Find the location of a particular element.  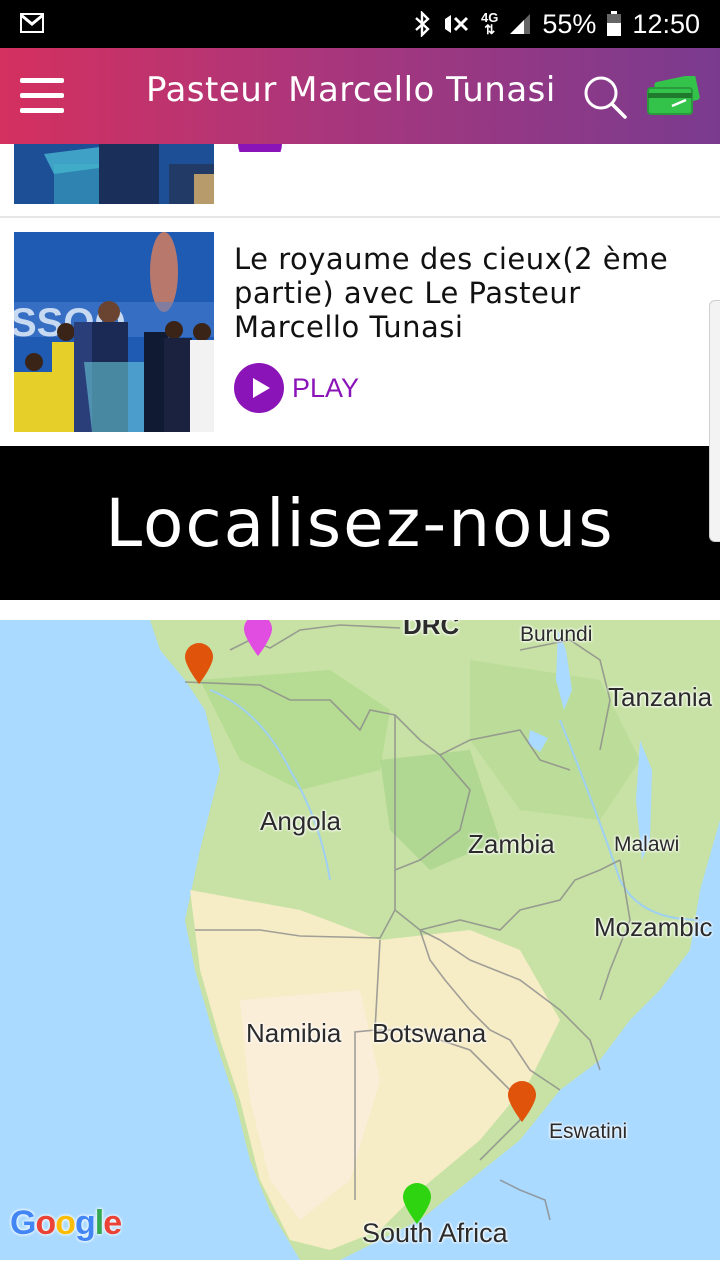

divider is located at coordinates (360, 217).